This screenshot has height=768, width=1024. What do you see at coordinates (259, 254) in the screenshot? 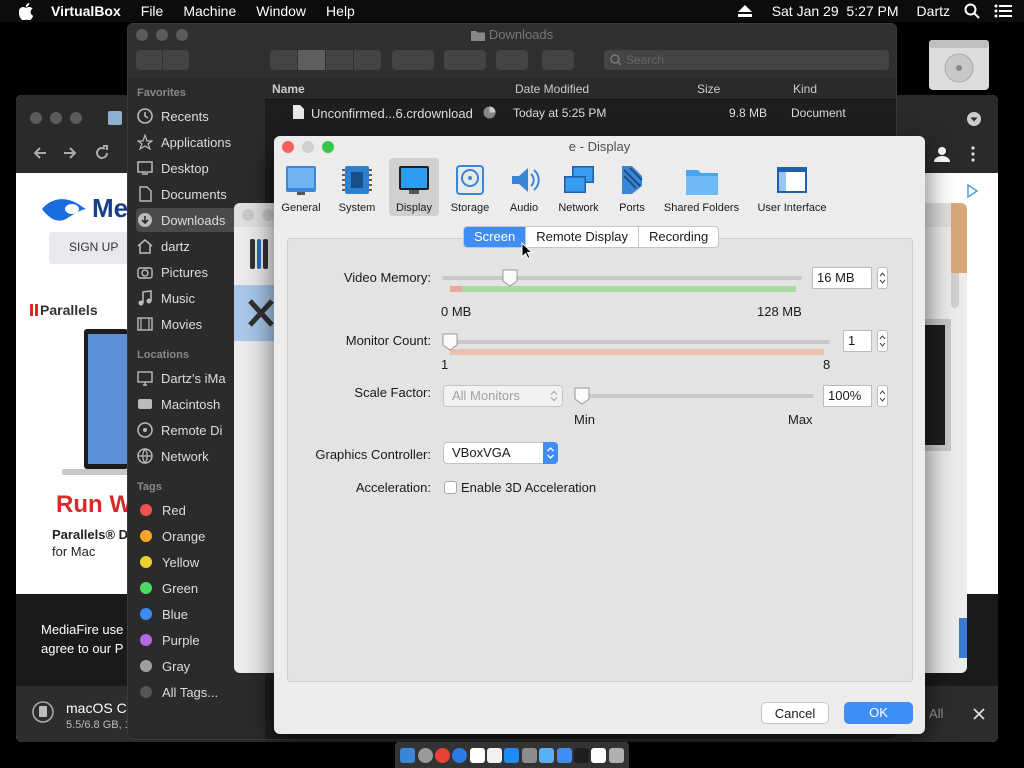
I see `tools-icon` at bounding box center [259, 254].